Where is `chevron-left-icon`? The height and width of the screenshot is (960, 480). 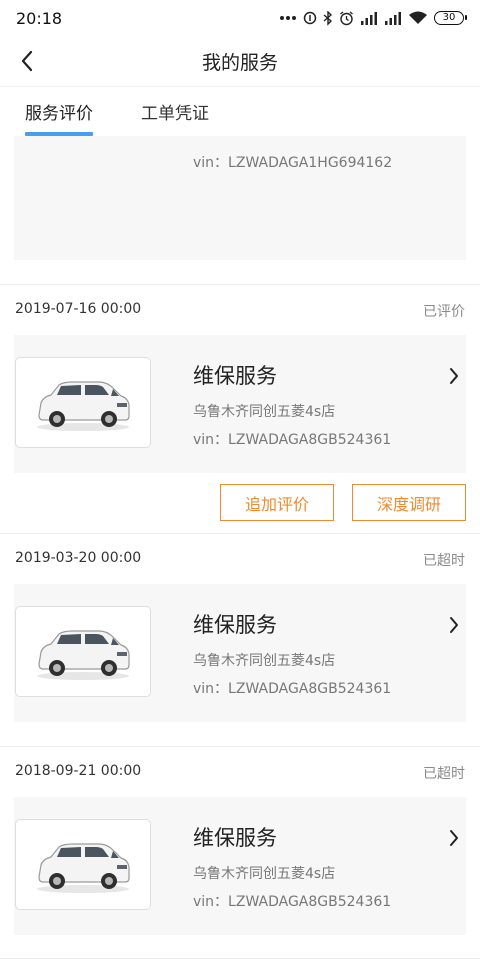
chevron-left-icon is located at coordinates (27, 61).